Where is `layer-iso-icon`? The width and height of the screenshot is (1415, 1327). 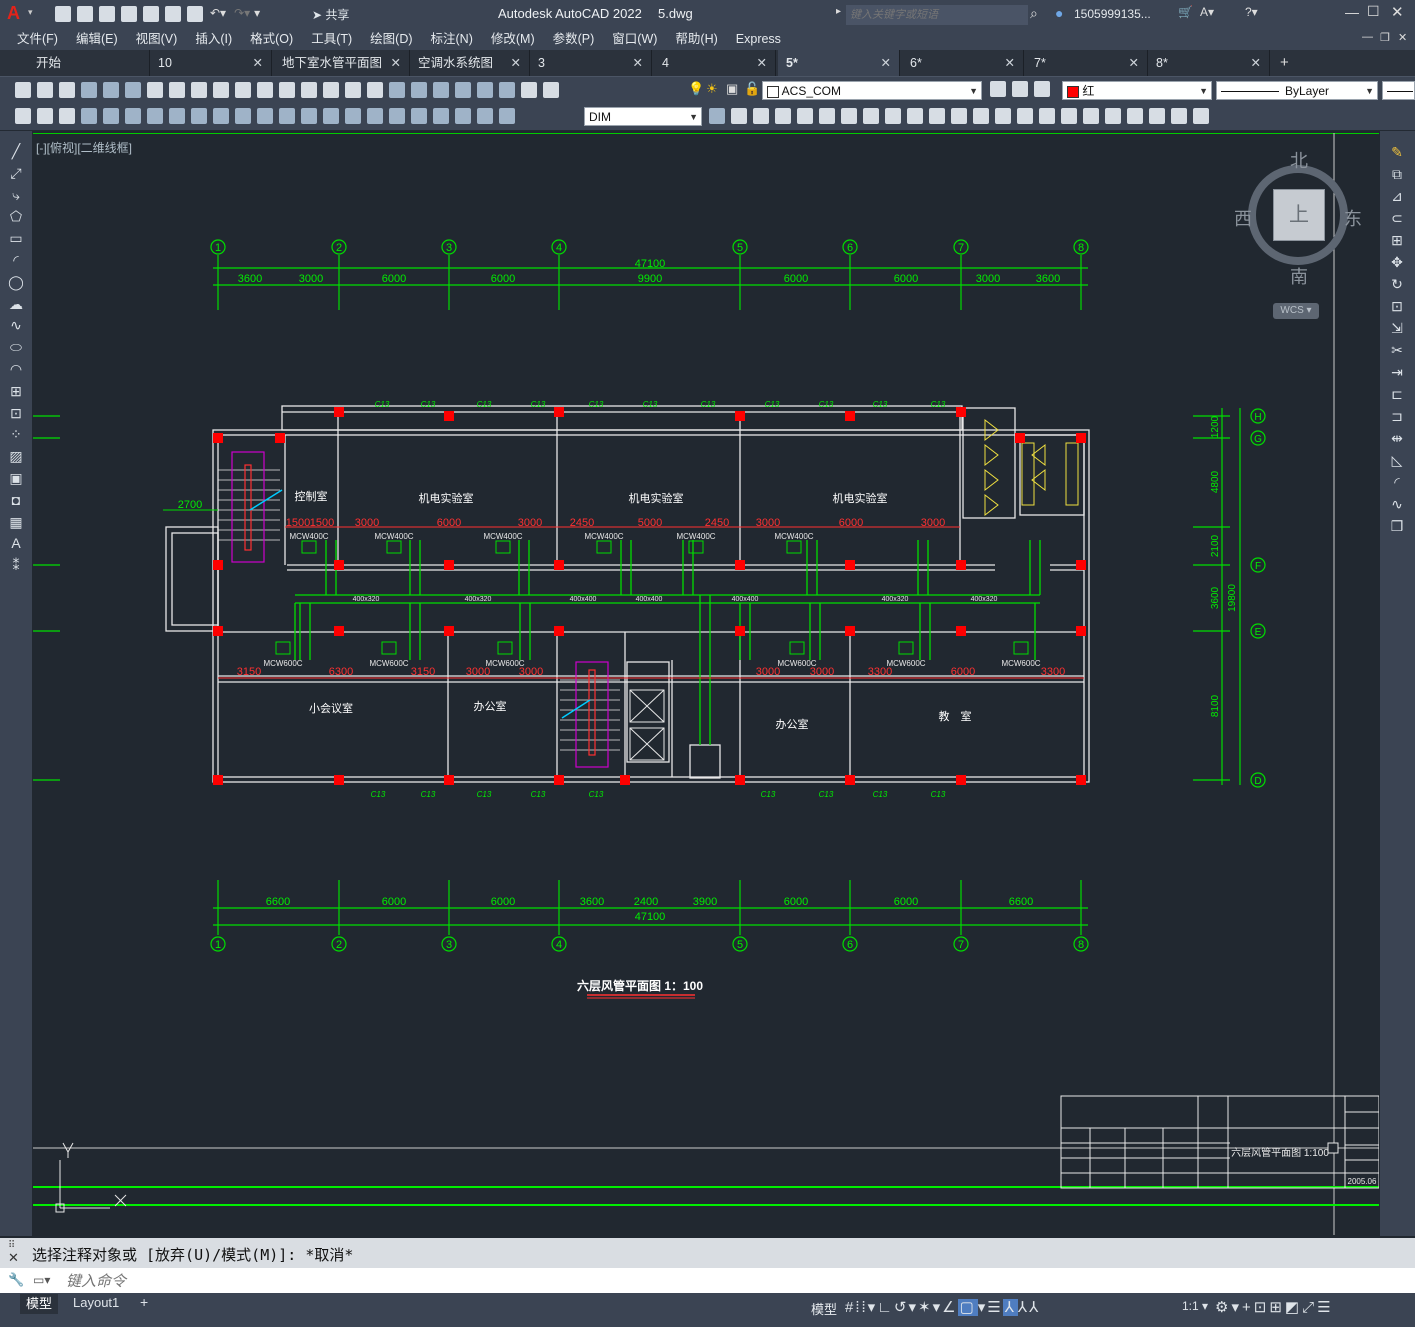 layer-iso-icon is located at coordinates (67, 116).